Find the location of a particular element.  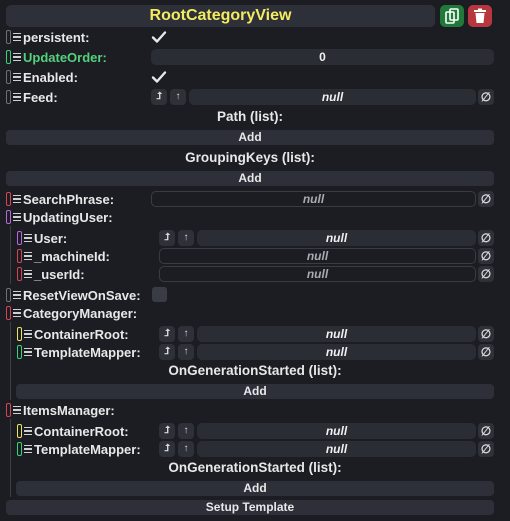

category-manager-indent-line is located at coordinates (10, 361).